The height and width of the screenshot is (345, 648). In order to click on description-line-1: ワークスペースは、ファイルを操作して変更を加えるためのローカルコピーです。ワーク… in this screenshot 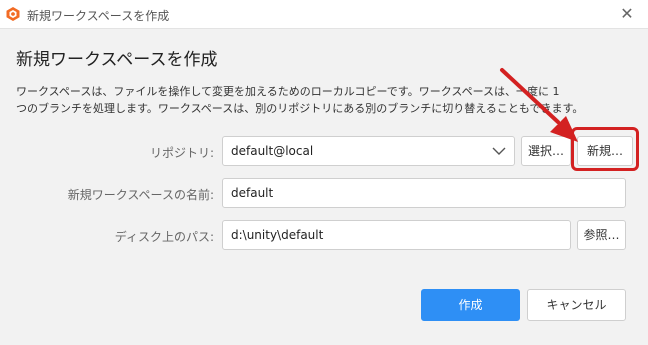, I will do `click(288, 91)`.